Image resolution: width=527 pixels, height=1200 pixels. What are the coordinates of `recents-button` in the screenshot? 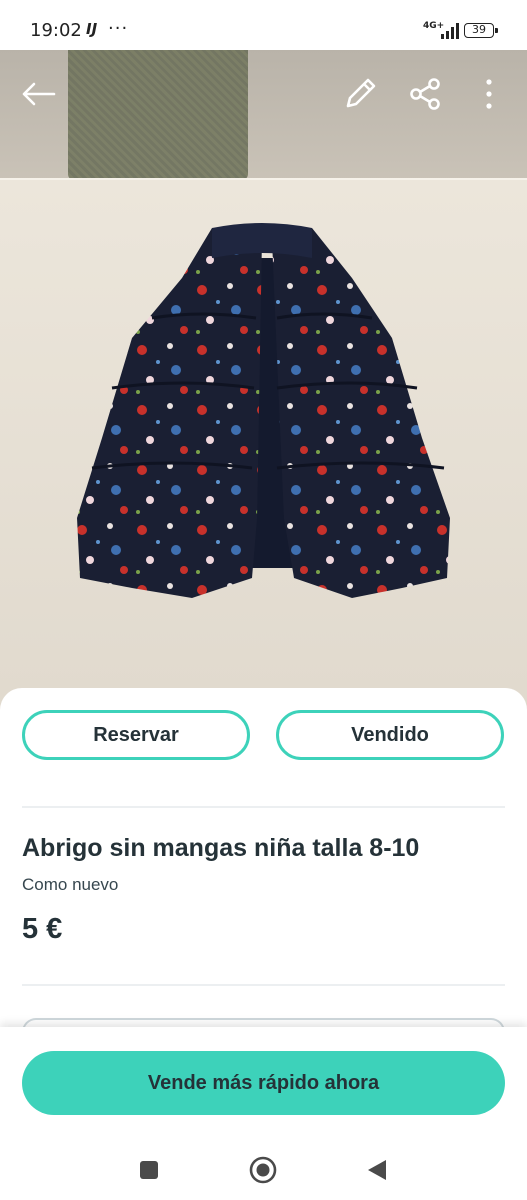 It's located at (149, 1170).